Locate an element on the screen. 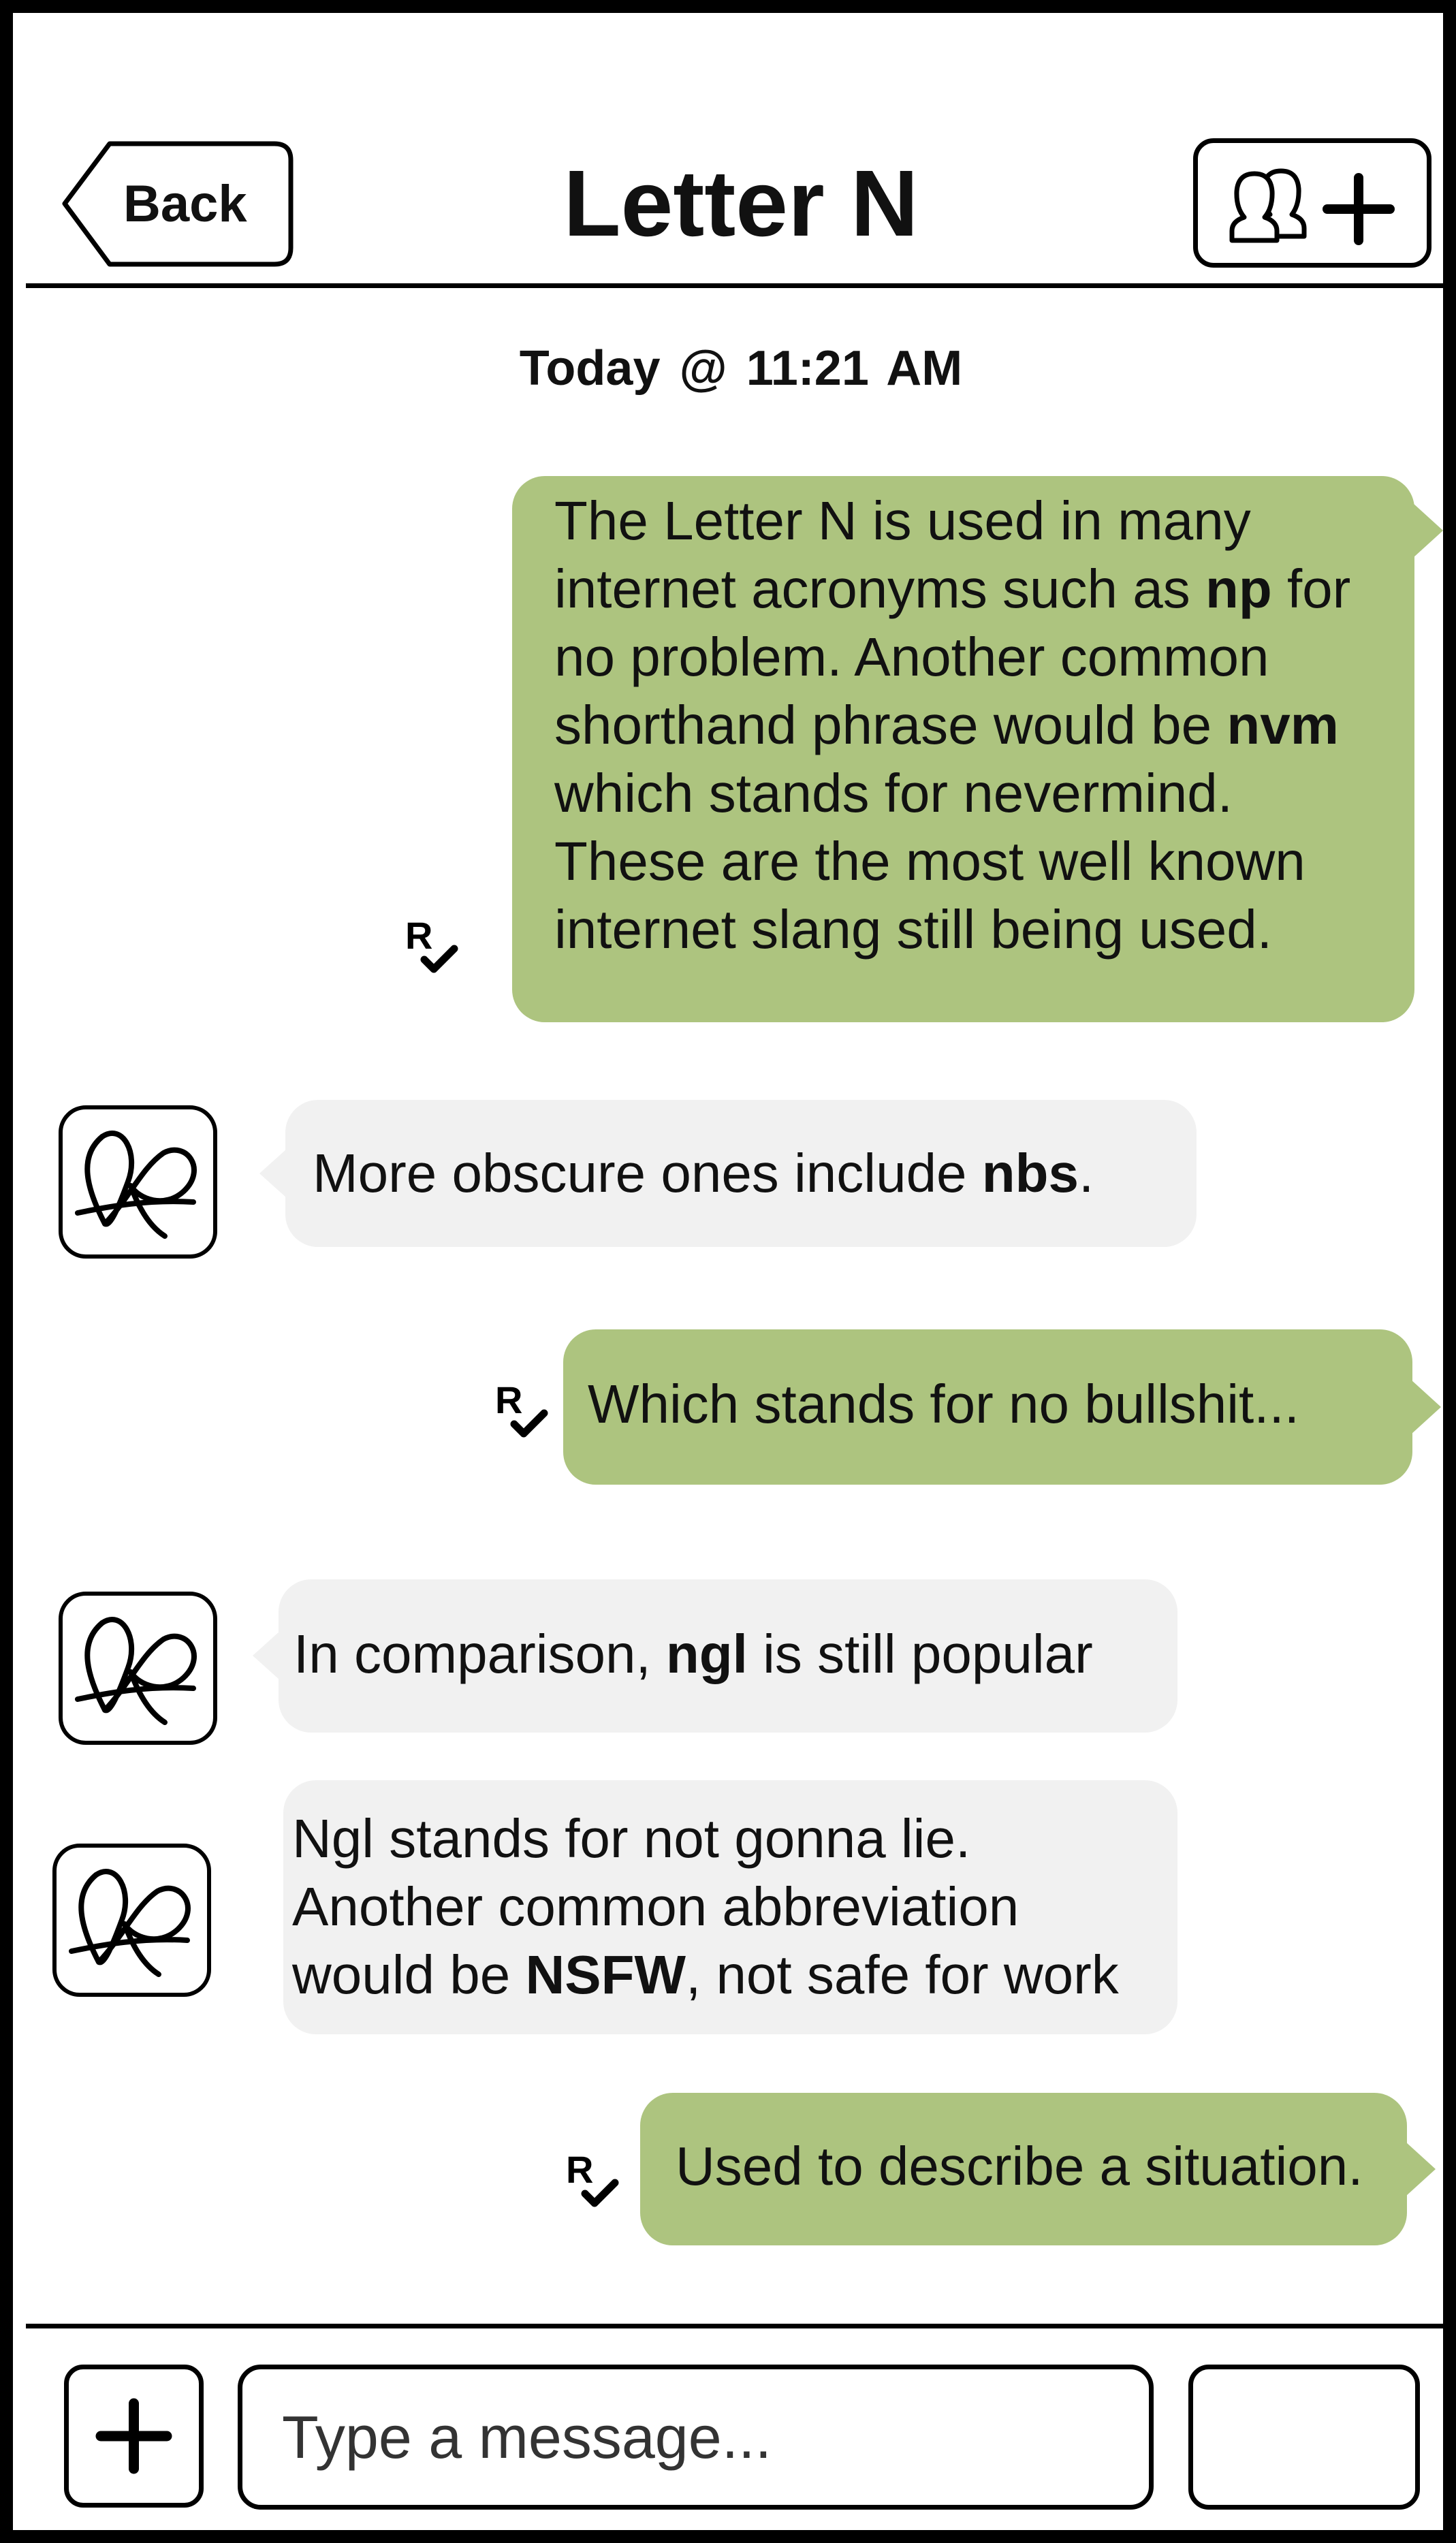 Image resolution: width=1456 pixels, height=2543 pixels. acronym-nsfw: NSFW is located at coordinates (605, 1974).